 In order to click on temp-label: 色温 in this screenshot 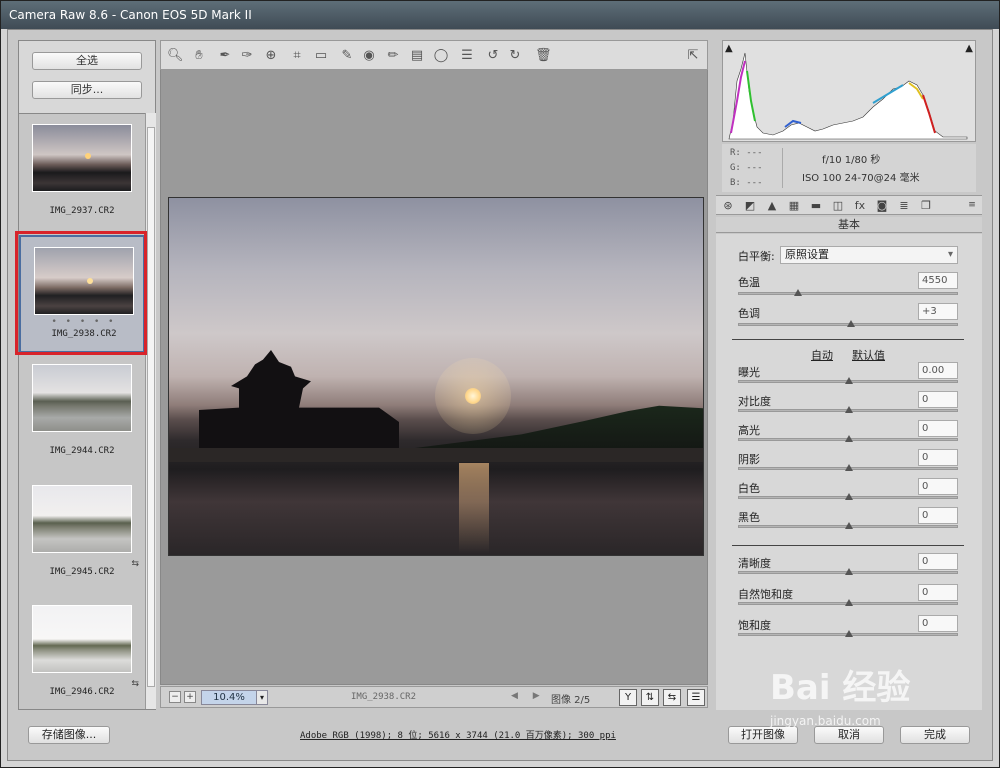, I will do `click(749, 282)`.